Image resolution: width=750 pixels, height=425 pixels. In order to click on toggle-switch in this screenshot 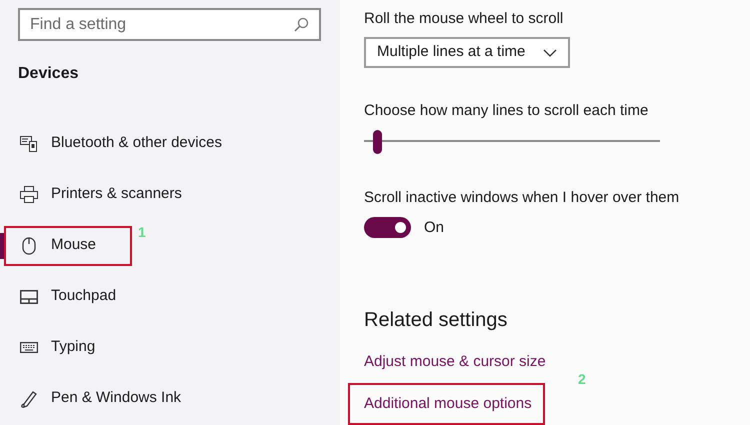, I will do `click(387, 227)`.